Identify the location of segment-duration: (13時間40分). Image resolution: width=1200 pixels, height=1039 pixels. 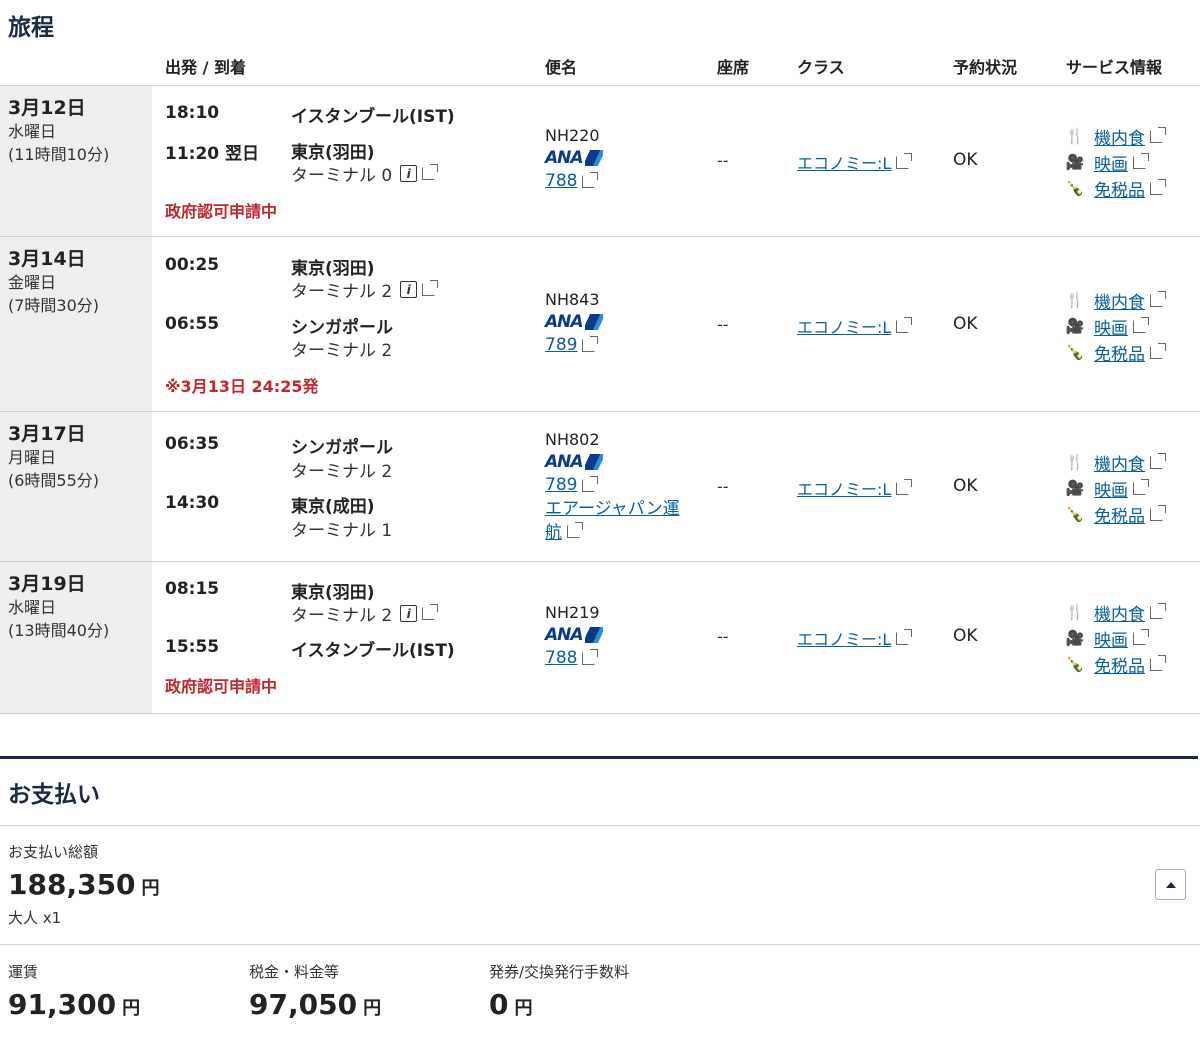
(59, 630).